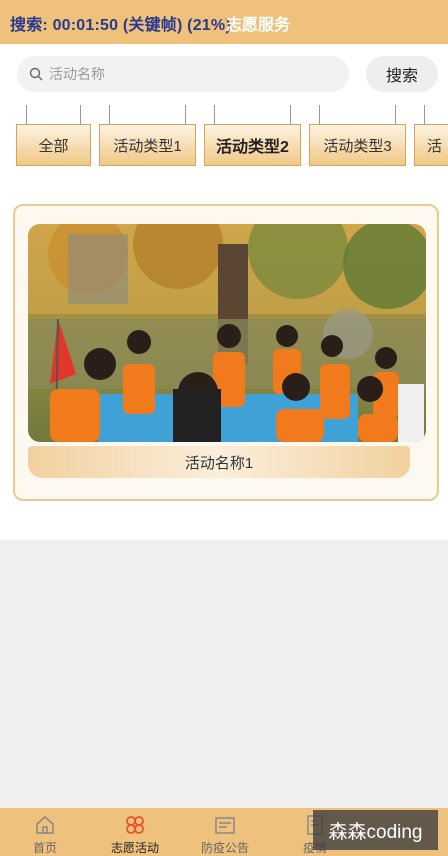  I want to click on nav-label: 首页, so click(44, 848).